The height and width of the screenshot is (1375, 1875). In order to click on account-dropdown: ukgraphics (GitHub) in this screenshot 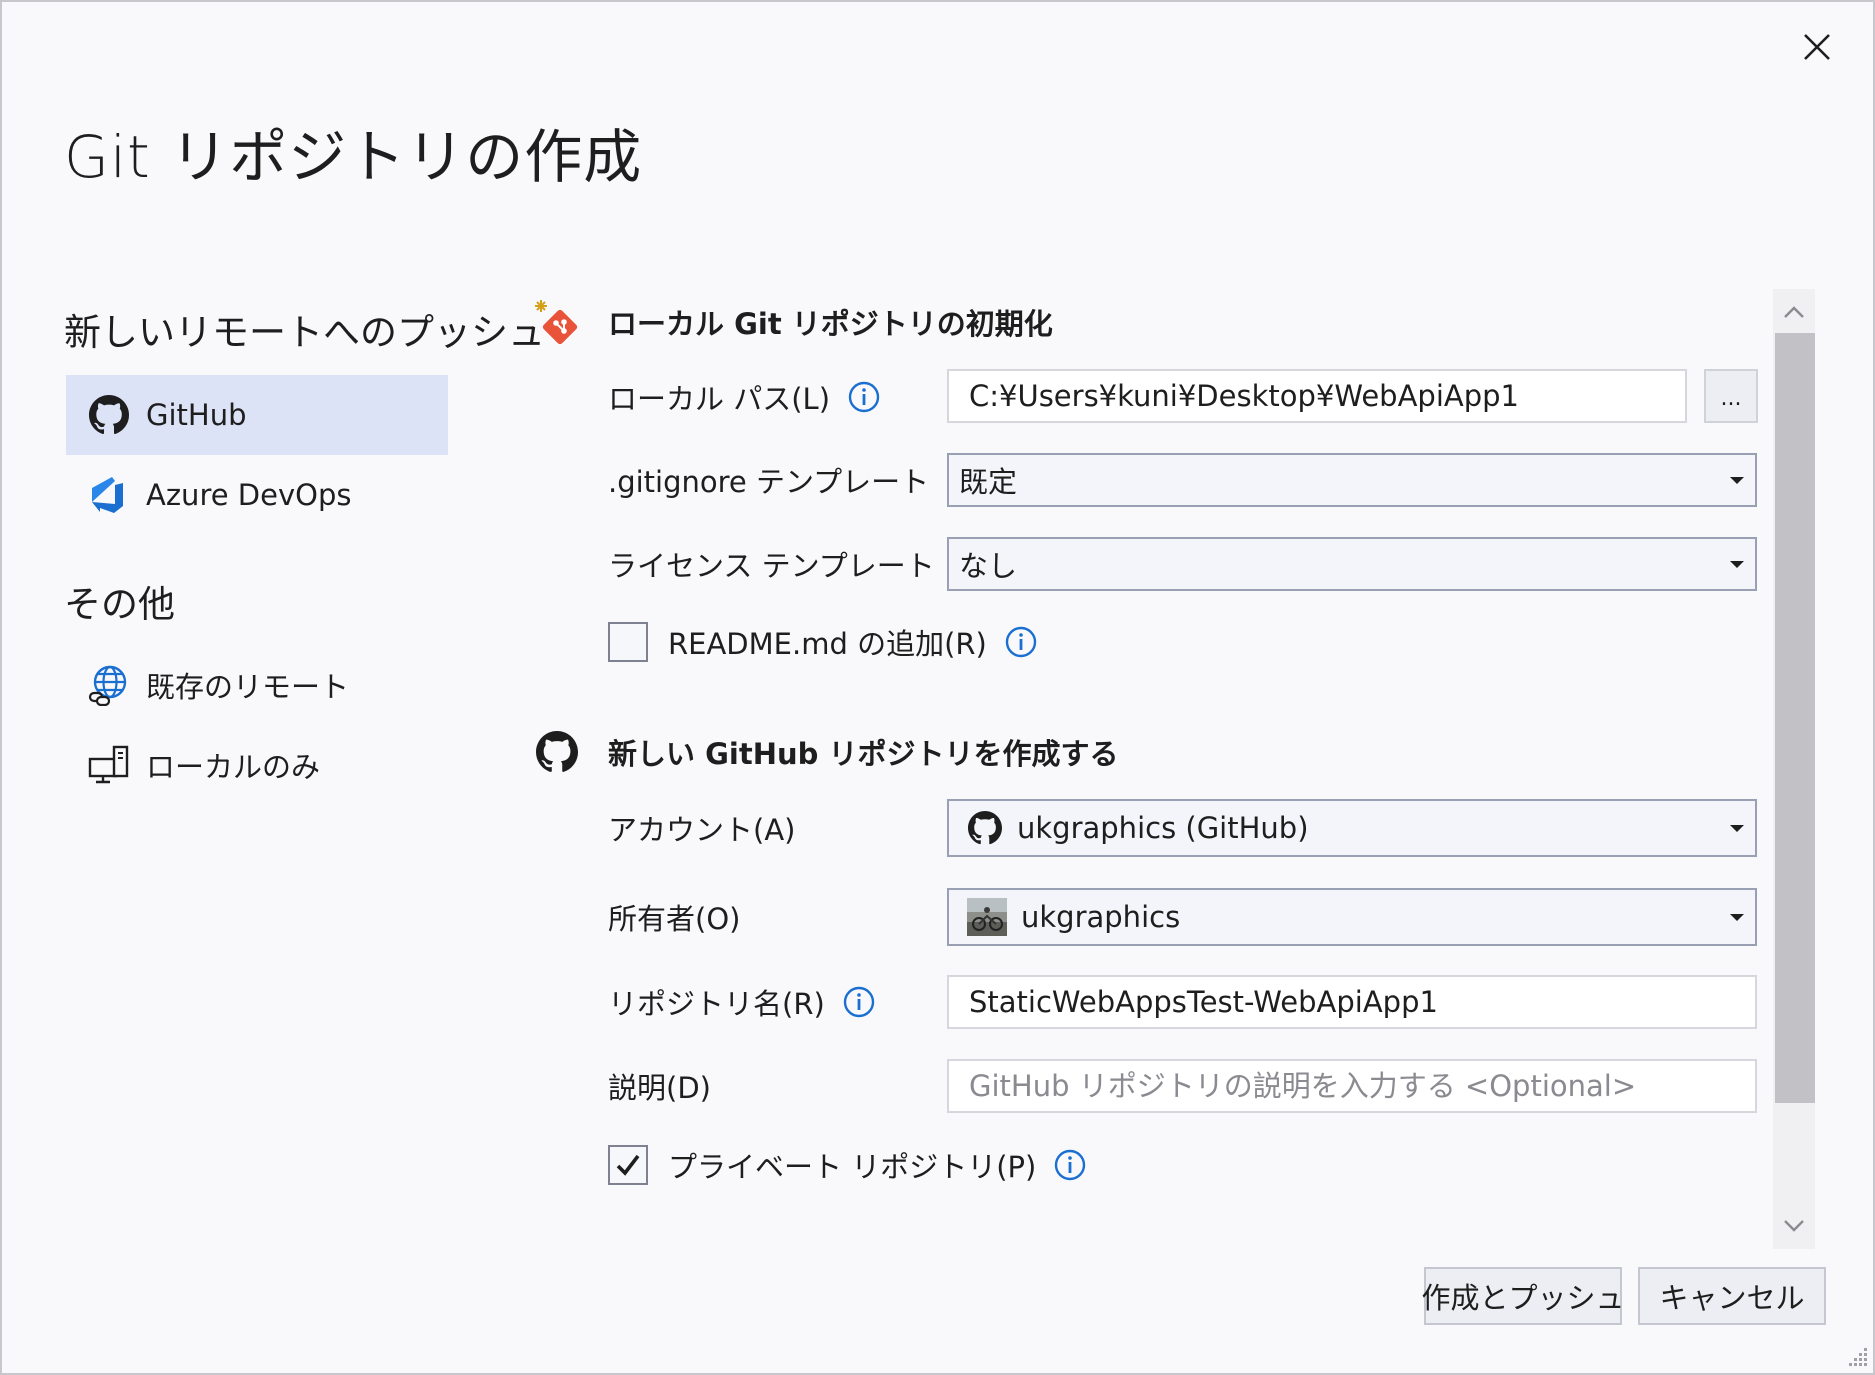, I will do `click(1352, 828)`.